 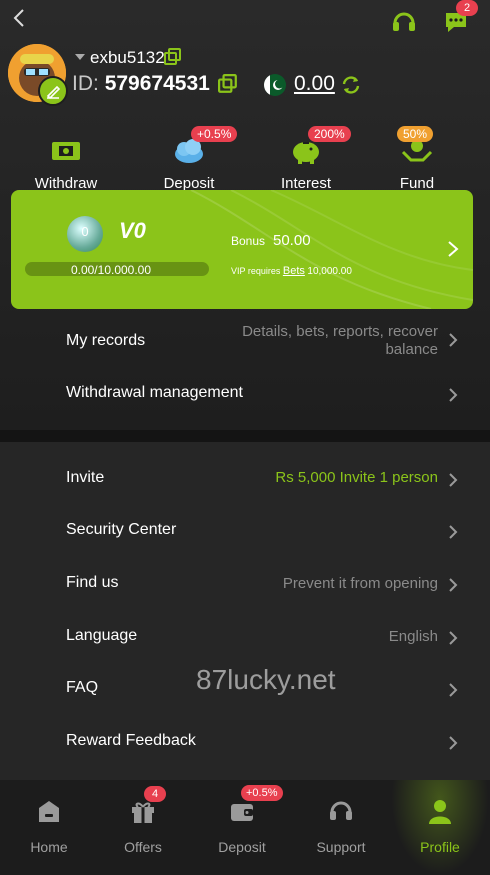 I want to click on vip-level-badge: 0, so click(x=85, y=231).